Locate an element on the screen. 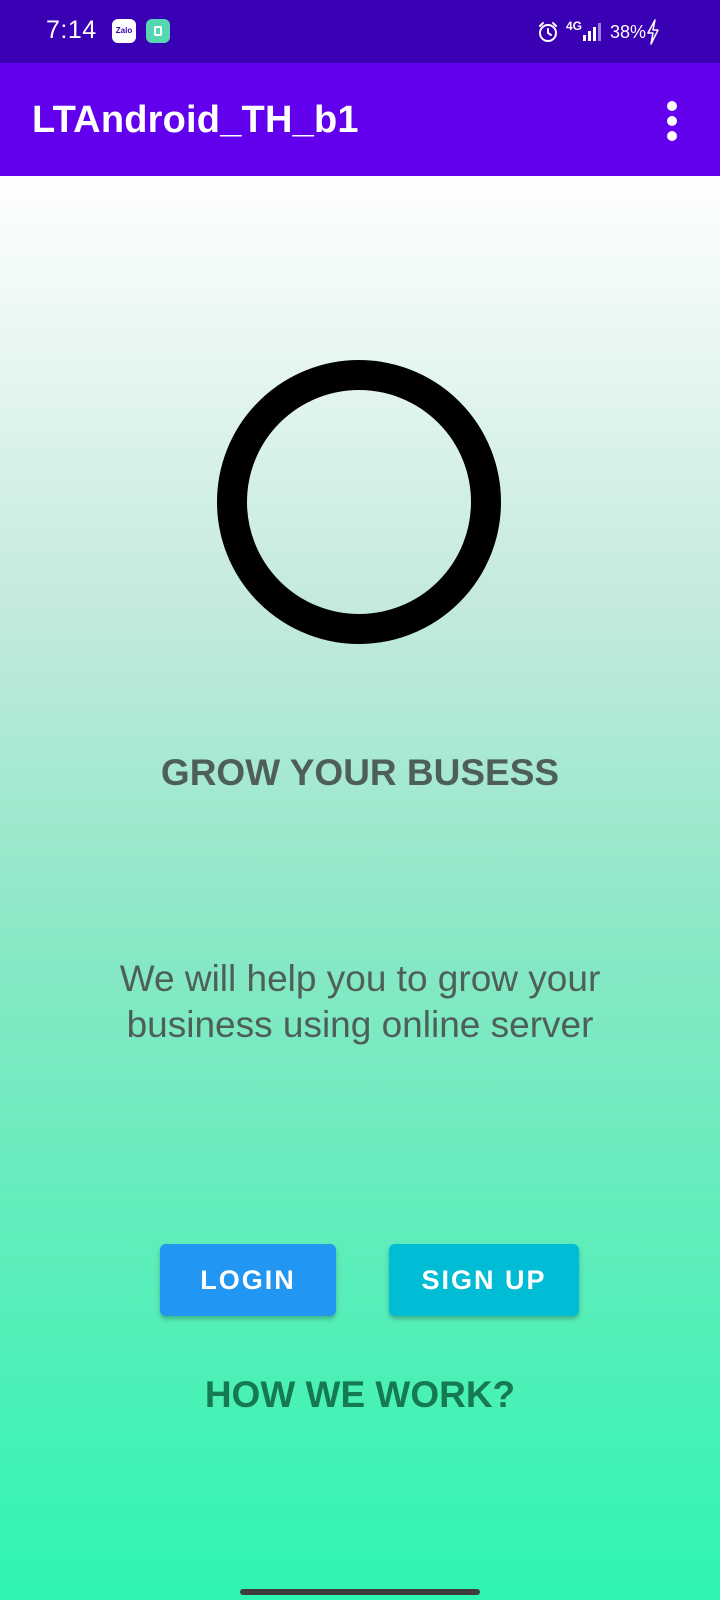  status-indicators: 4G 38% is located at coordinates (598, 32).